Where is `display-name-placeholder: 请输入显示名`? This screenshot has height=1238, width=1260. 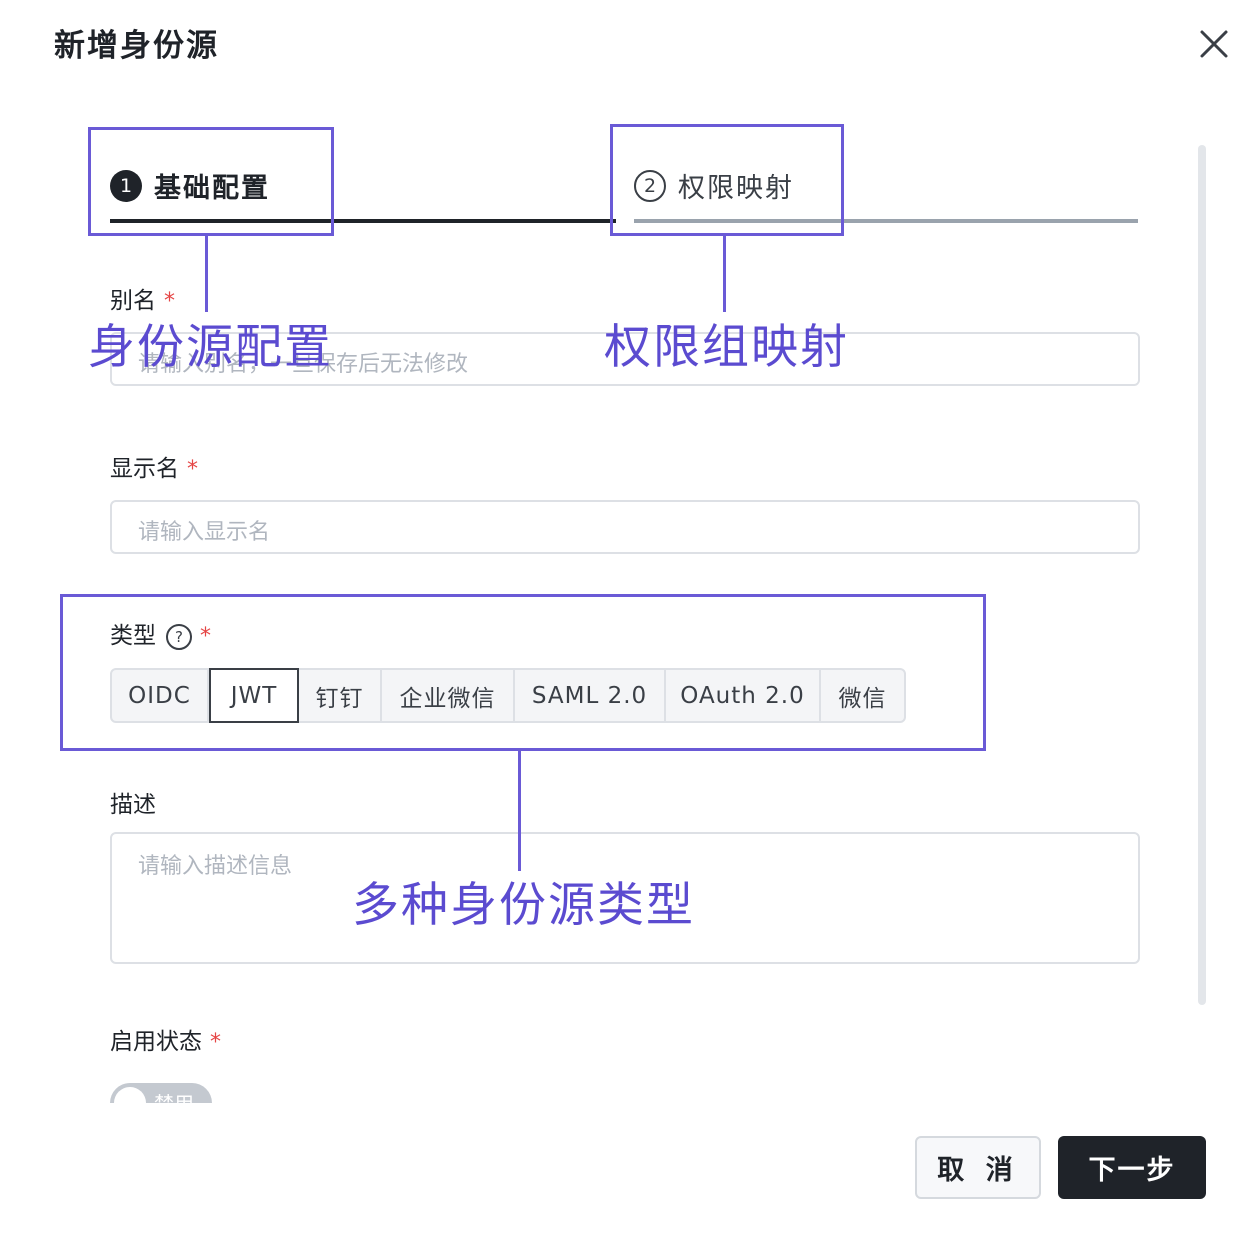 display-name-placeholder: 请输入显示名 is located at coordinates (204, 532).